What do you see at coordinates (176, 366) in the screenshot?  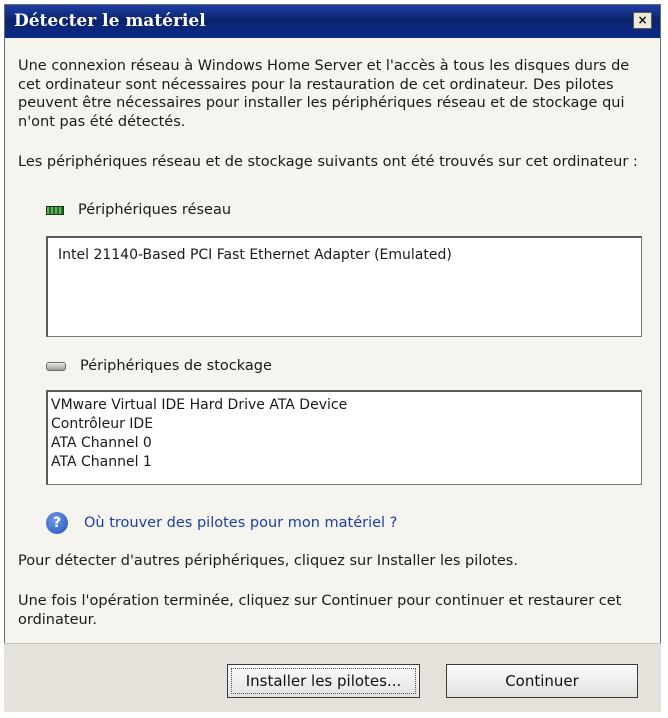 I see `storage-devices-label: Périphériques de stockage` at bounding box center [176, 366].